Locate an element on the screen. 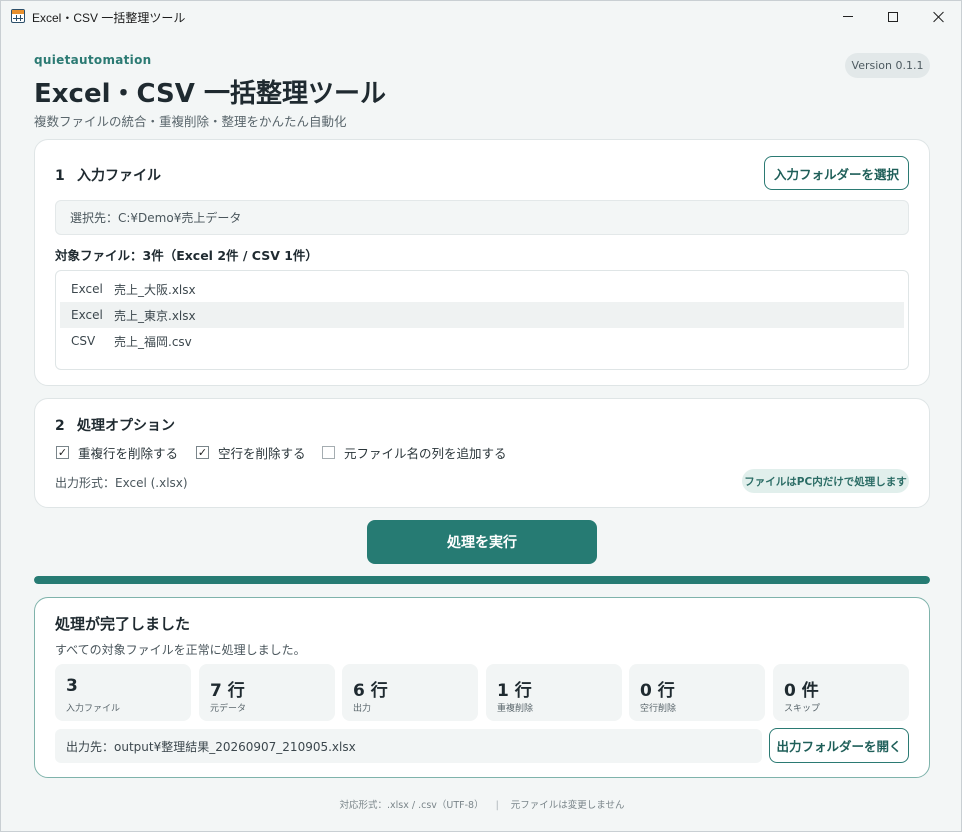 Image resolution: width=962 pixels, height=832 pixels. footer: 対応形式：.xlsx / .csv（UTF-8） | 元ファイルは変更しません is located at coordinates (481, 804).